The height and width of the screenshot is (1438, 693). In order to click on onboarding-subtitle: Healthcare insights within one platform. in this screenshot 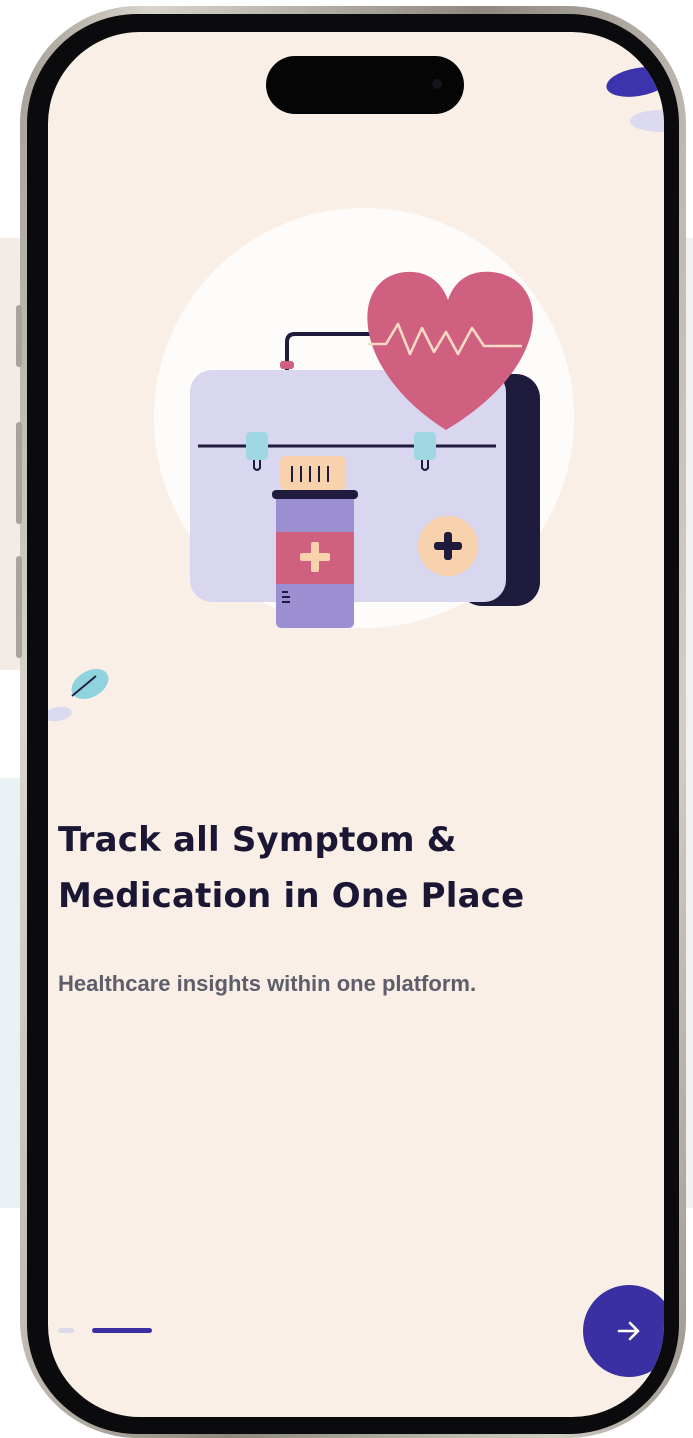, I will do `click(267, 983)`.